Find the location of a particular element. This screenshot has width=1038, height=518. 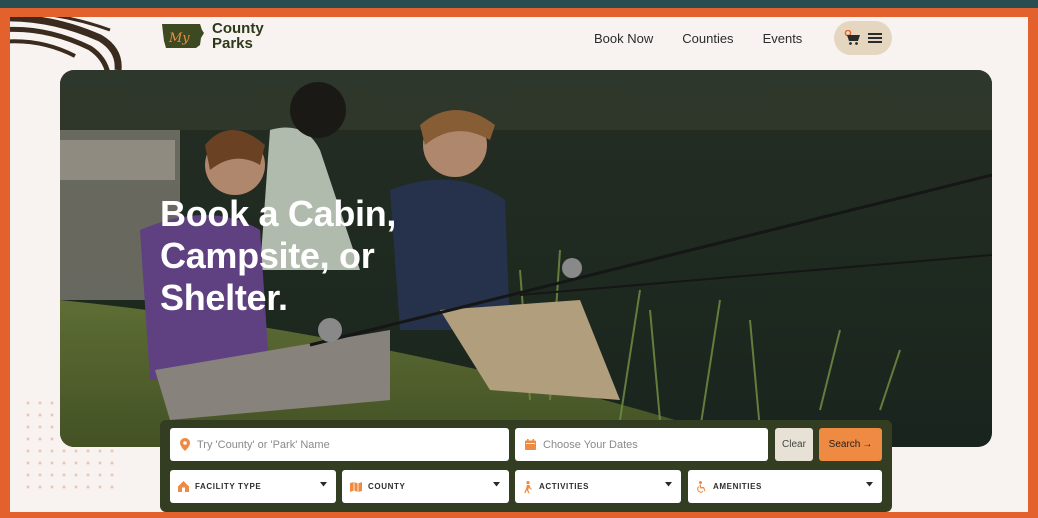

accessibility-icon is located at coordinates (701, 486).